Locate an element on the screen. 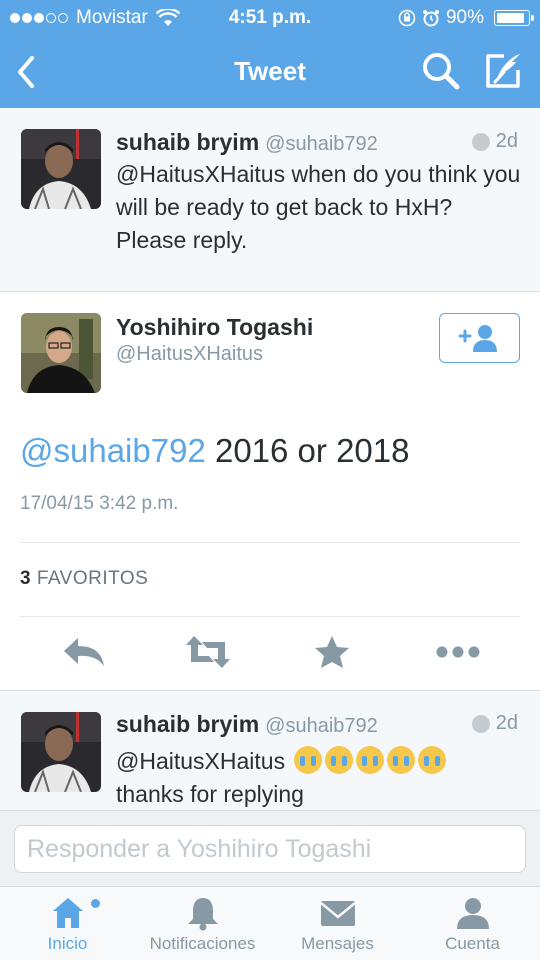 The height and width of the screenshot is (960, 540). nav-bar: Tweet is located at coordinates (270, 72).